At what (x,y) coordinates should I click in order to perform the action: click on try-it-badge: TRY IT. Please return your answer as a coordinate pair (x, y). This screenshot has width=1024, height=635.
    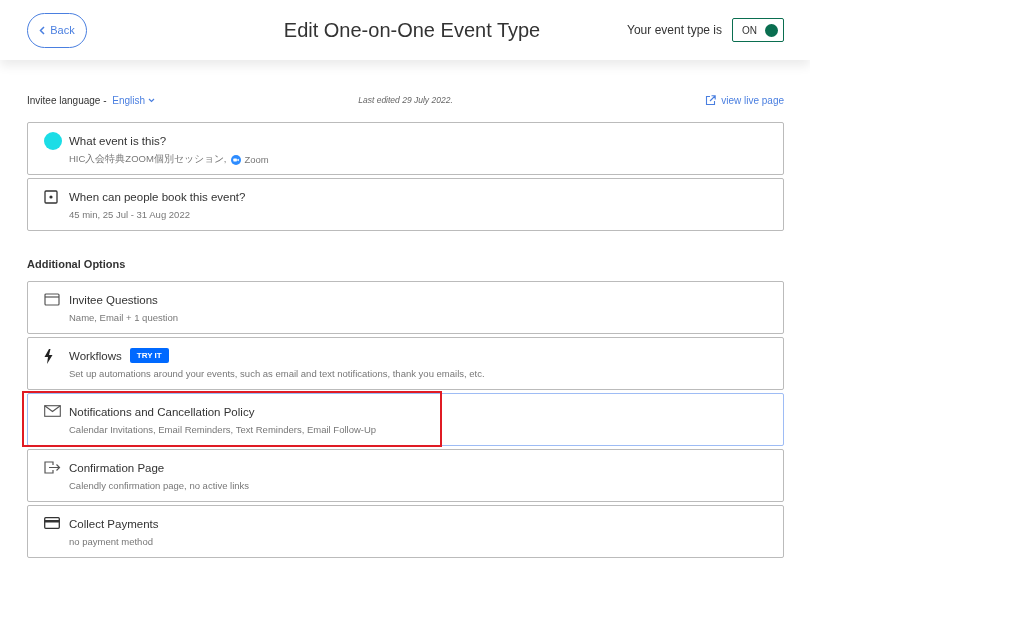
    Looking at the image, I should click on (149, 355).